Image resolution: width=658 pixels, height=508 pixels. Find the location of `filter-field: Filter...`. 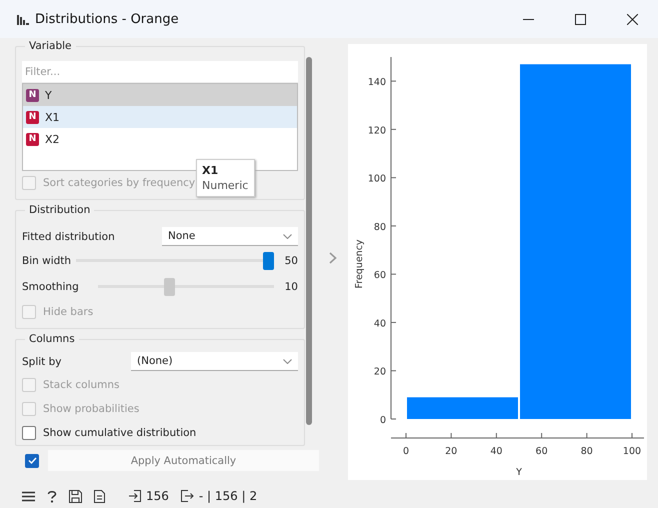

filter-field: Filter... is located at coordinates (160, 71).